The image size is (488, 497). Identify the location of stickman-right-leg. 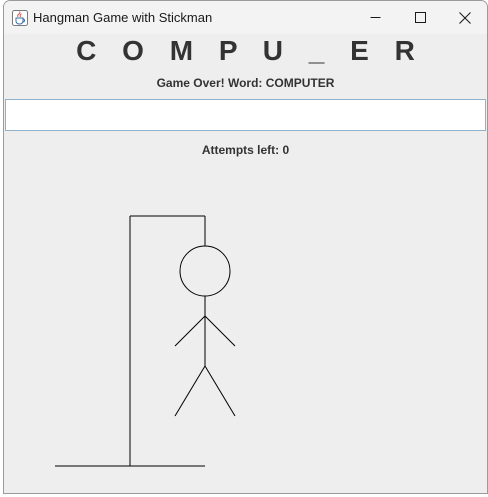
(220, 391).